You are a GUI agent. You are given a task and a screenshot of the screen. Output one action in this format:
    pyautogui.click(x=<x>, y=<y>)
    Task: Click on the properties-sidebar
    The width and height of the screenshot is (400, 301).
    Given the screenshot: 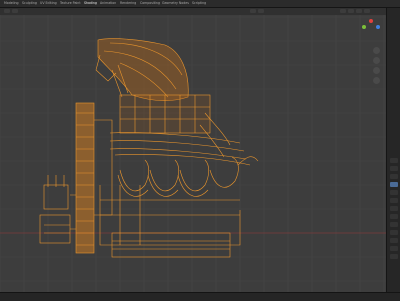 What is the action you would take?
    pyautogui.click(x=393, y=150)
    